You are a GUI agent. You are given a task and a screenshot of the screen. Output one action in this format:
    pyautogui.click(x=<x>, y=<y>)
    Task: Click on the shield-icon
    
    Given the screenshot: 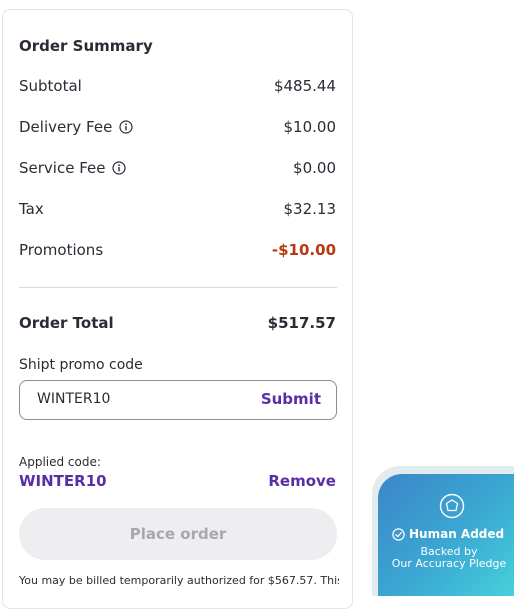 What is the action you would take?
    pyautogui.click(x=452, y=506)
    